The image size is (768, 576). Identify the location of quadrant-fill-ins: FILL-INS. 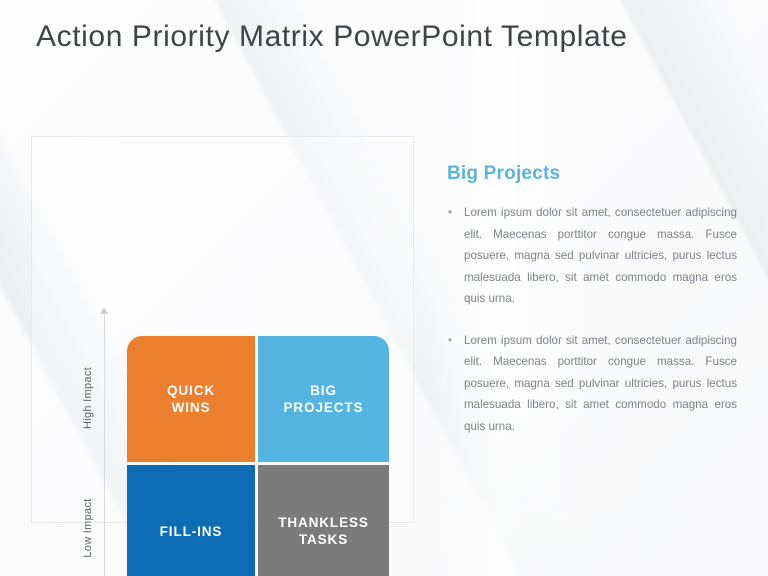
(191, 520).